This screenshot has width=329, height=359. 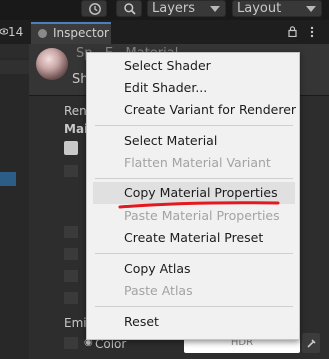 I want to click on history-icon, so click(x=95, y=9).